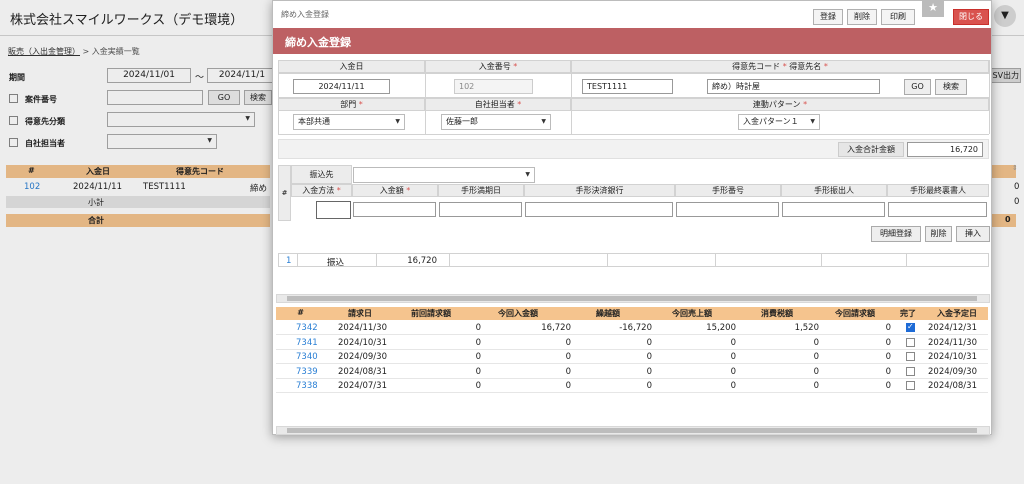  I want to click on star-icon: ★, so click(933, 8).